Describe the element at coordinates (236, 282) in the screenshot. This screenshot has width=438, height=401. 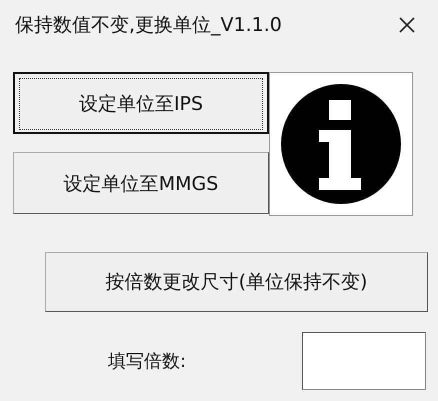
I see `scale-button: 按倍数更改尺寸(单位保持不变)` at that location.